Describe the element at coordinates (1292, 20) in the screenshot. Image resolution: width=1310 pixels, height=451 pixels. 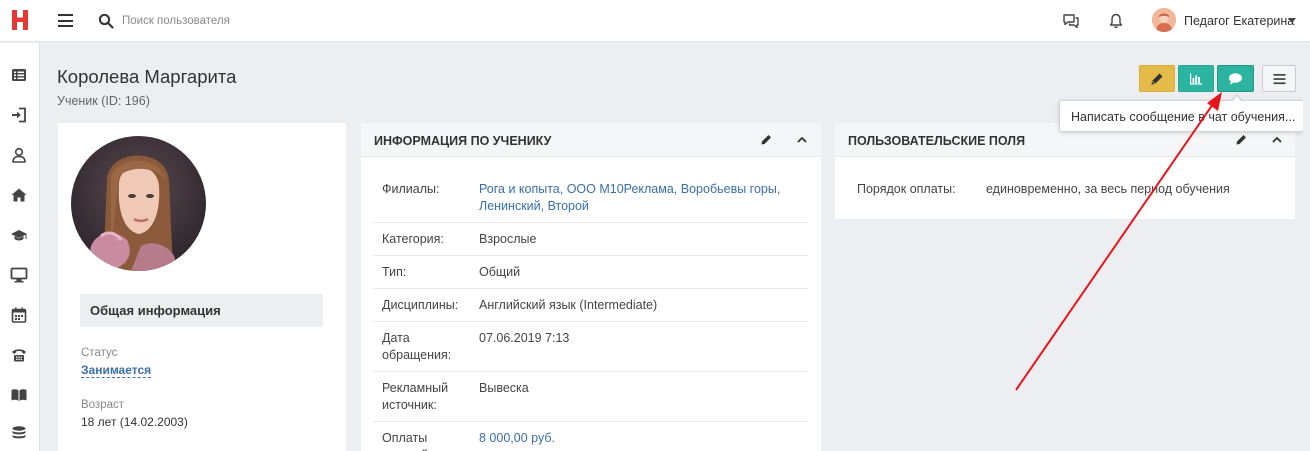
I see `chevron-down-icon` at that location.